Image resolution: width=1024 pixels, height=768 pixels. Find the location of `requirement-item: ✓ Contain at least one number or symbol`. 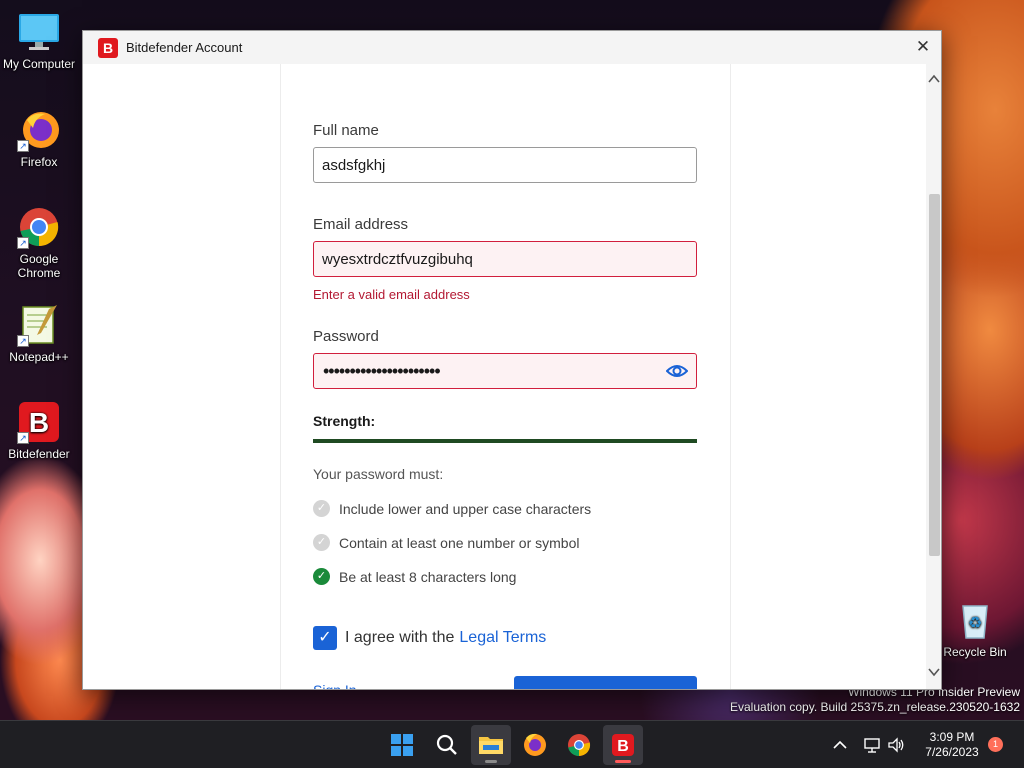

requirement-item: ✓ Contain at least one number or symbol is located at coordinates (446, 542).